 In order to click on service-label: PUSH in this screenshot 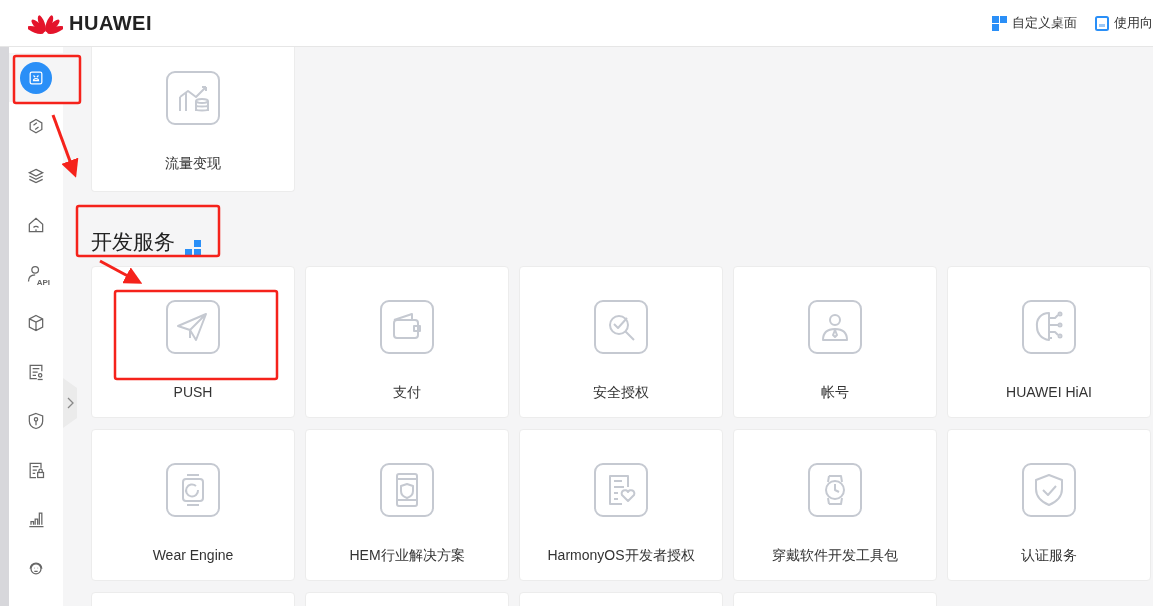, I will do `click(193, 392)`.